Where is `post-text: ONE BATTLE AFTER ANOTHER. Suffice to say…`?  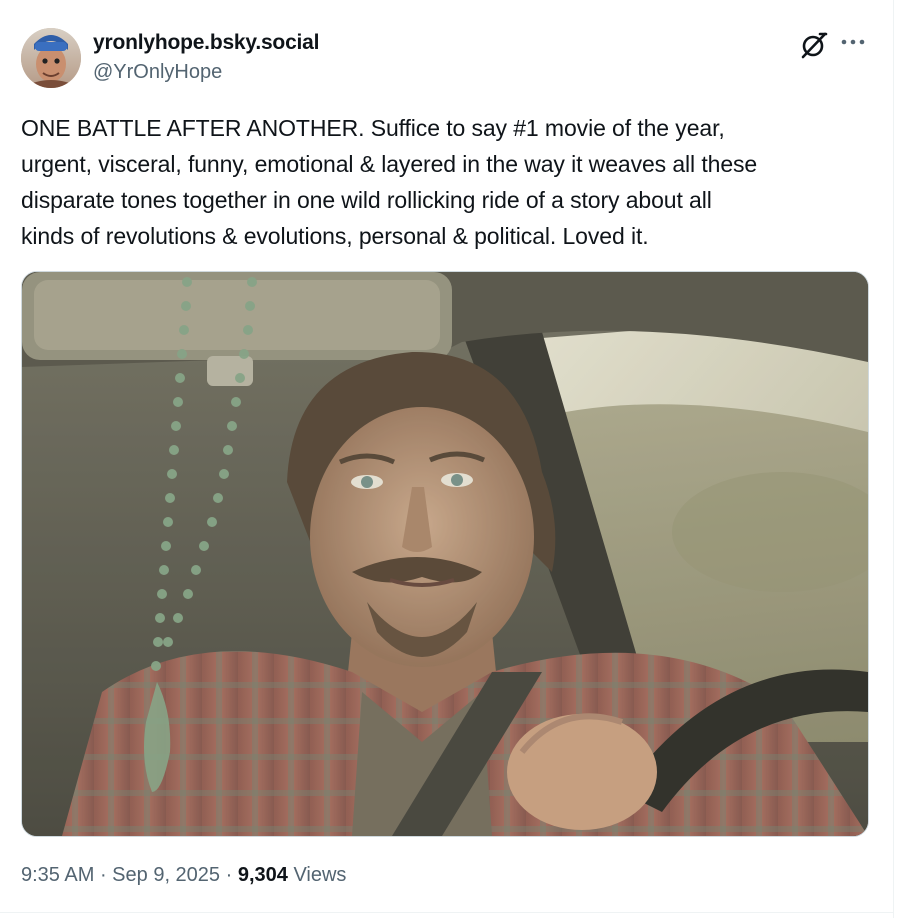
post-text: ONE BATTLE AFTER ANOTHER. Suffice to say… is located at coordinates (389, 182).